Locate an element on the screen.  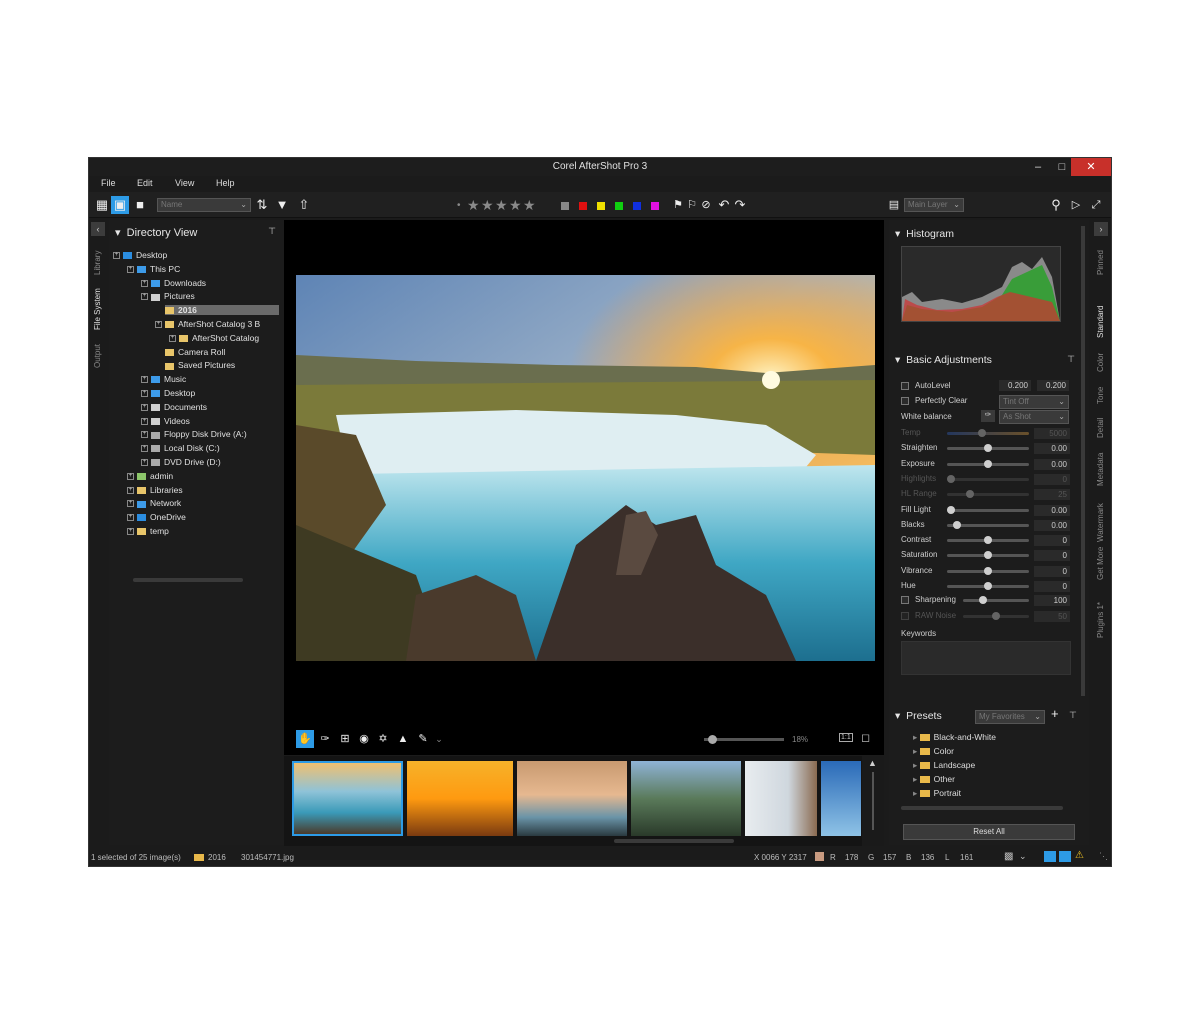
slider-value: 0.00 is located at coordinates (1052, 449).